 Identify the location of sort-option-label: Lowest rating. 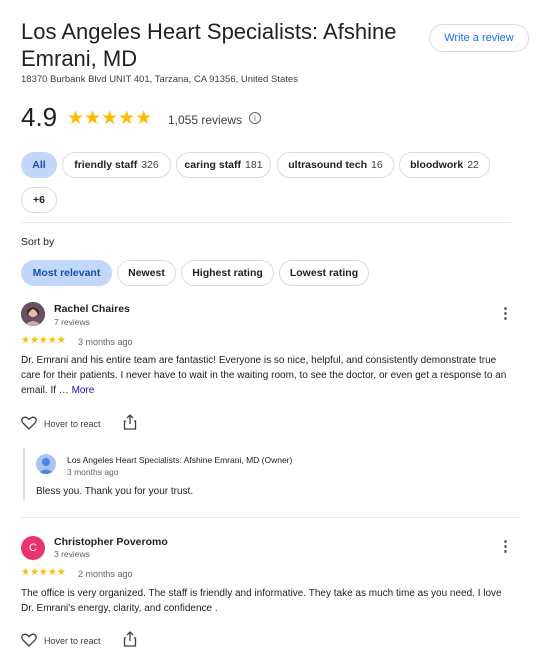
(324, 273).